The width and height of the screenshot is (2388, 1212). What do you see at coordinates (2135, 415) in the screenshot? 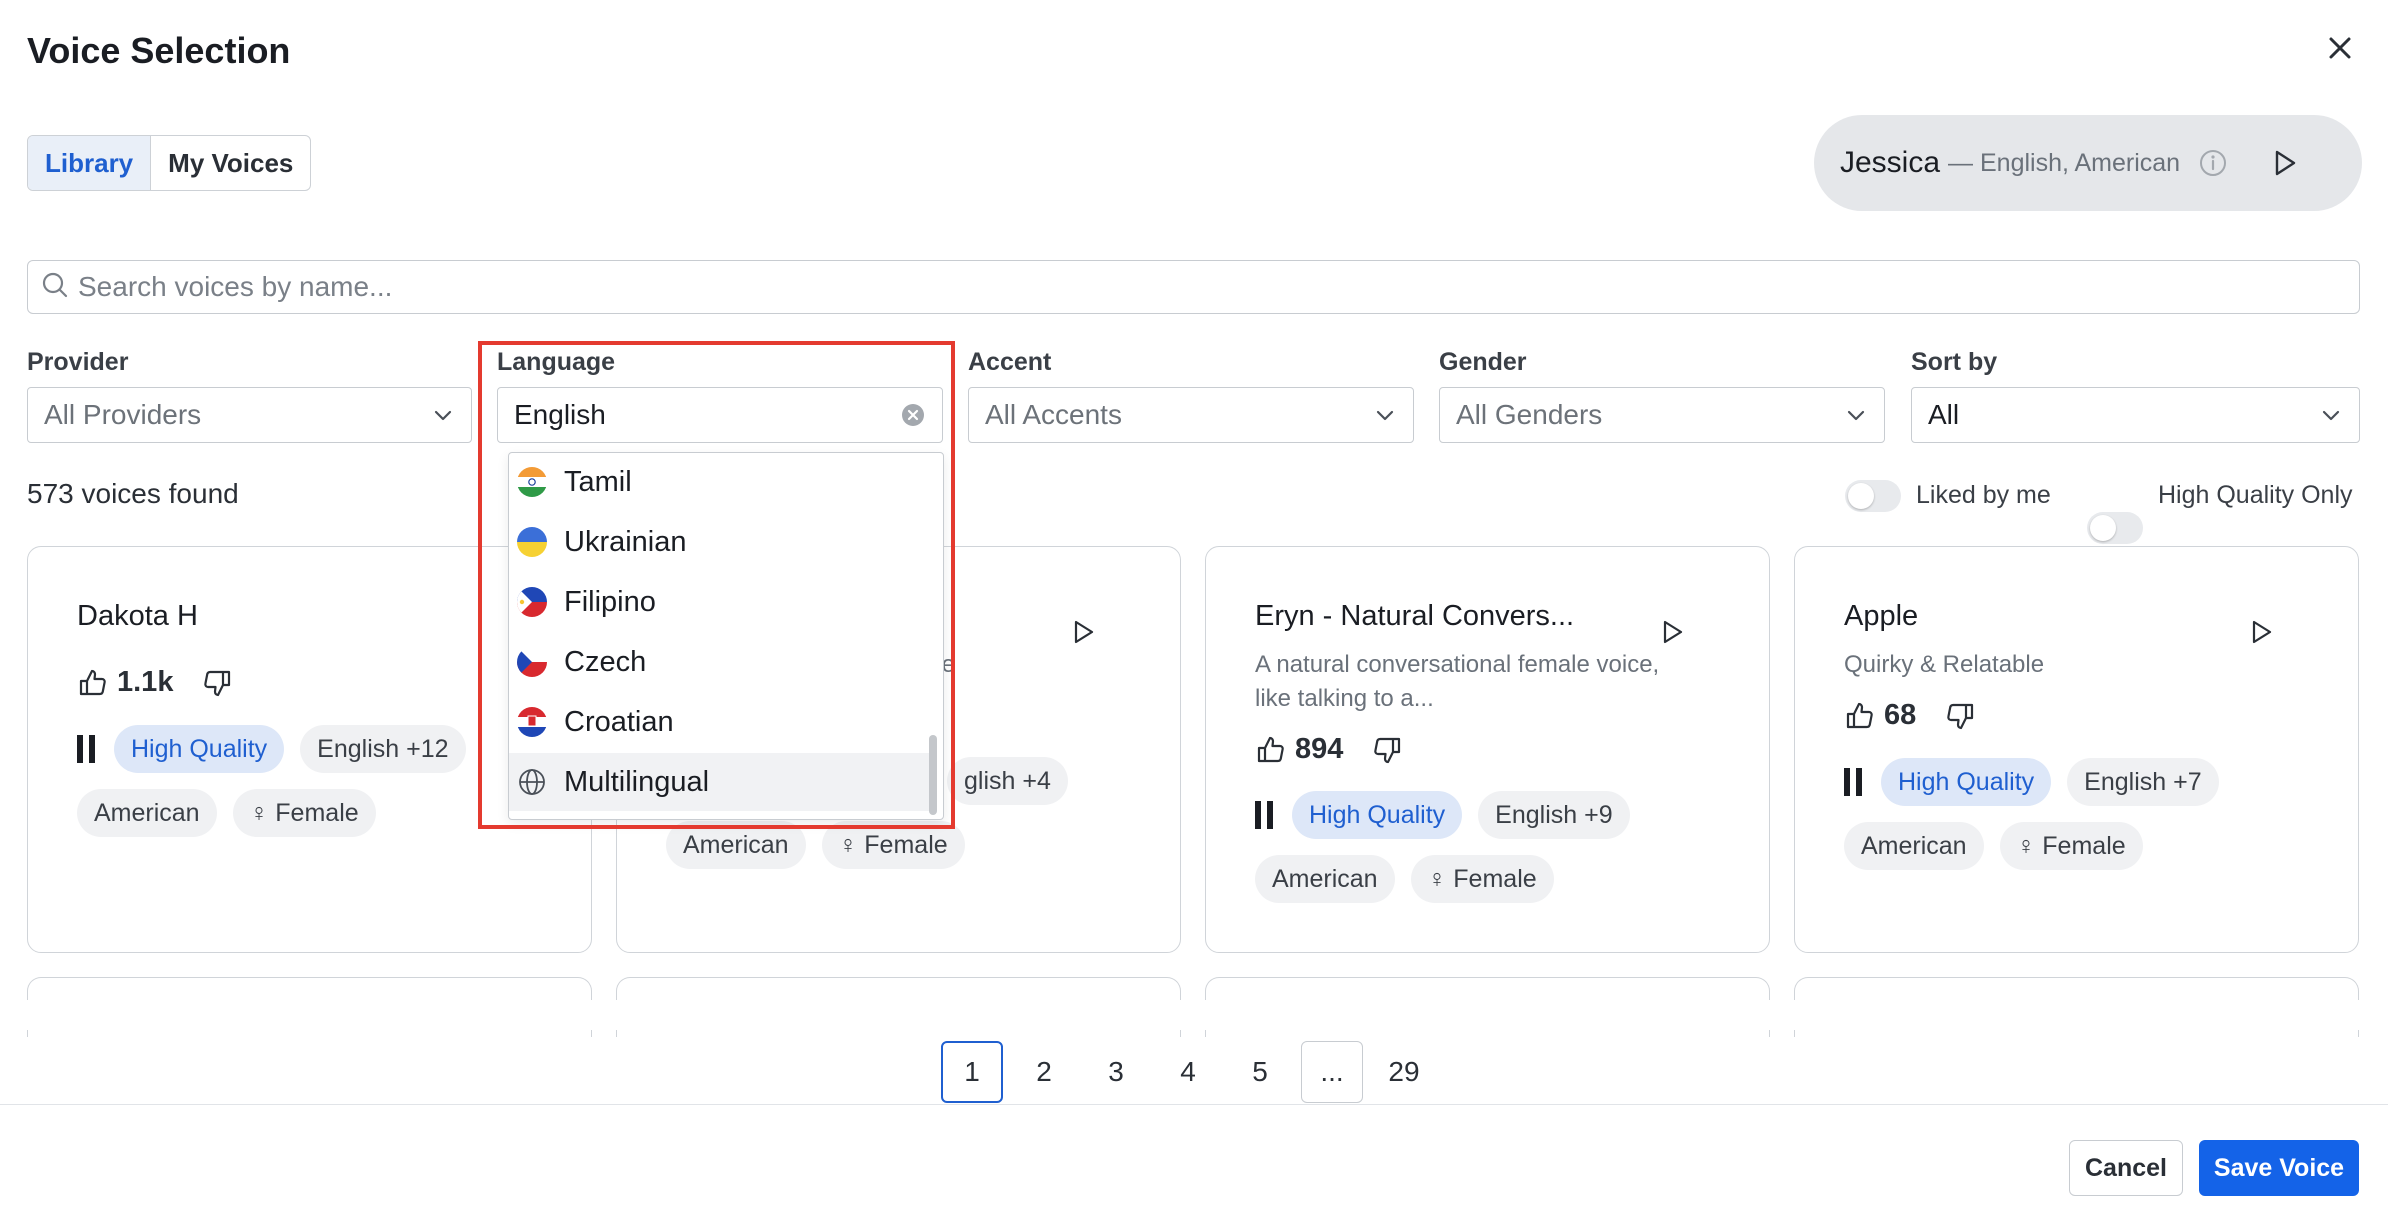
I see `sort-select: All` at bounding box center [2135, 415].